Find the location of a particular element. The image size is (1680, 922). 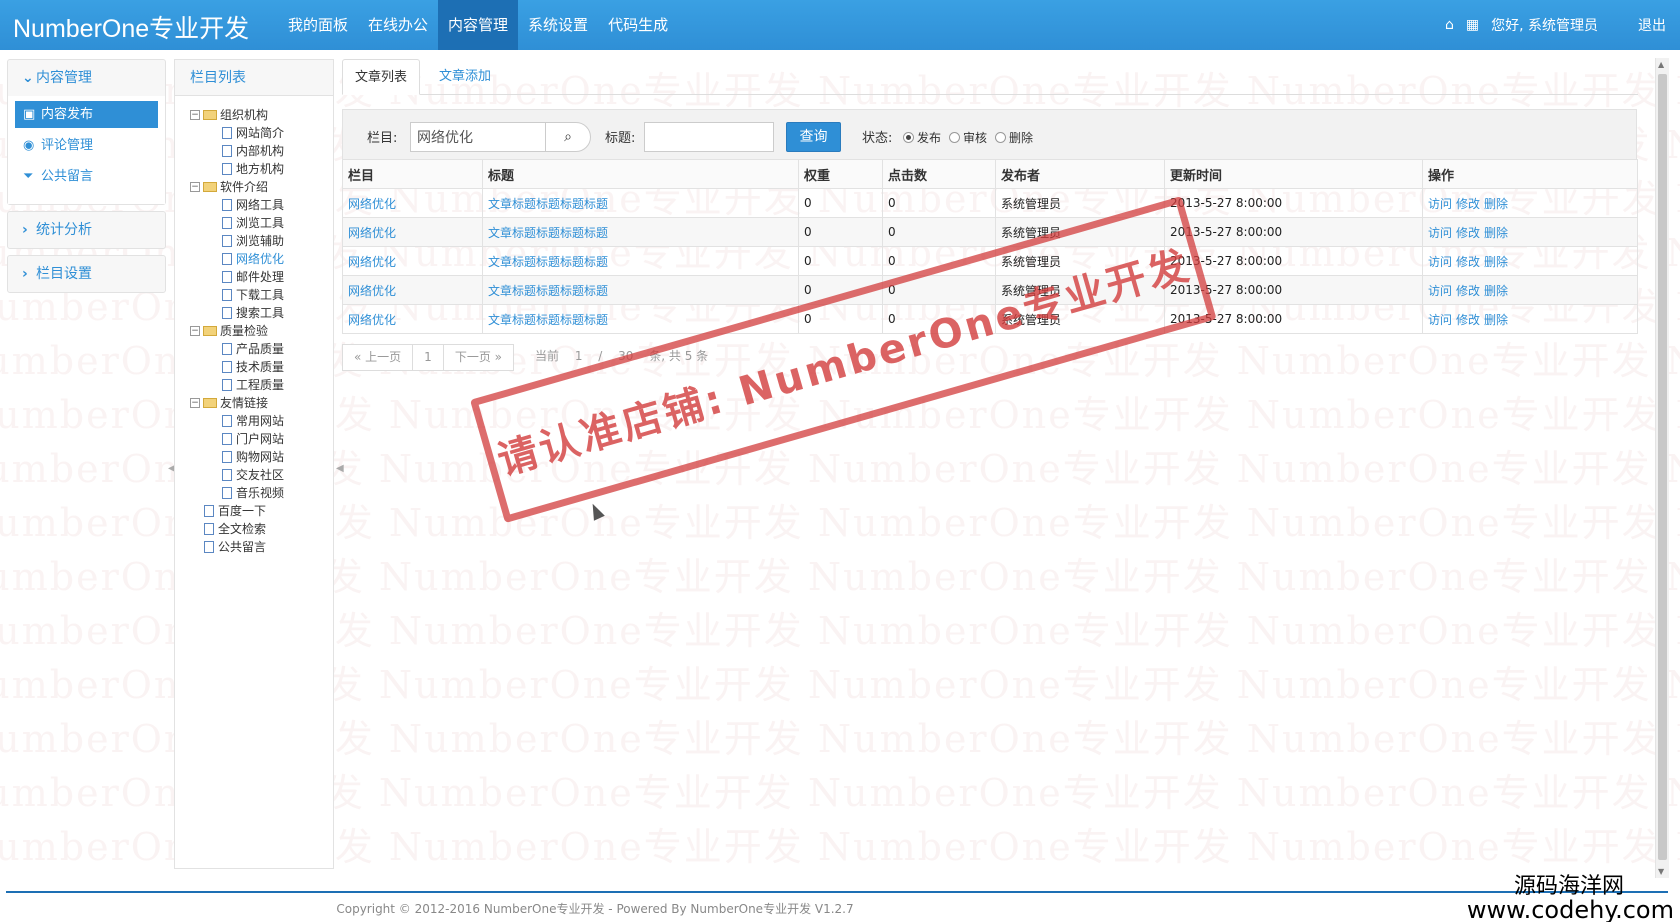

tree-leaf: 全文检索 is located at coordinates (261, 529).